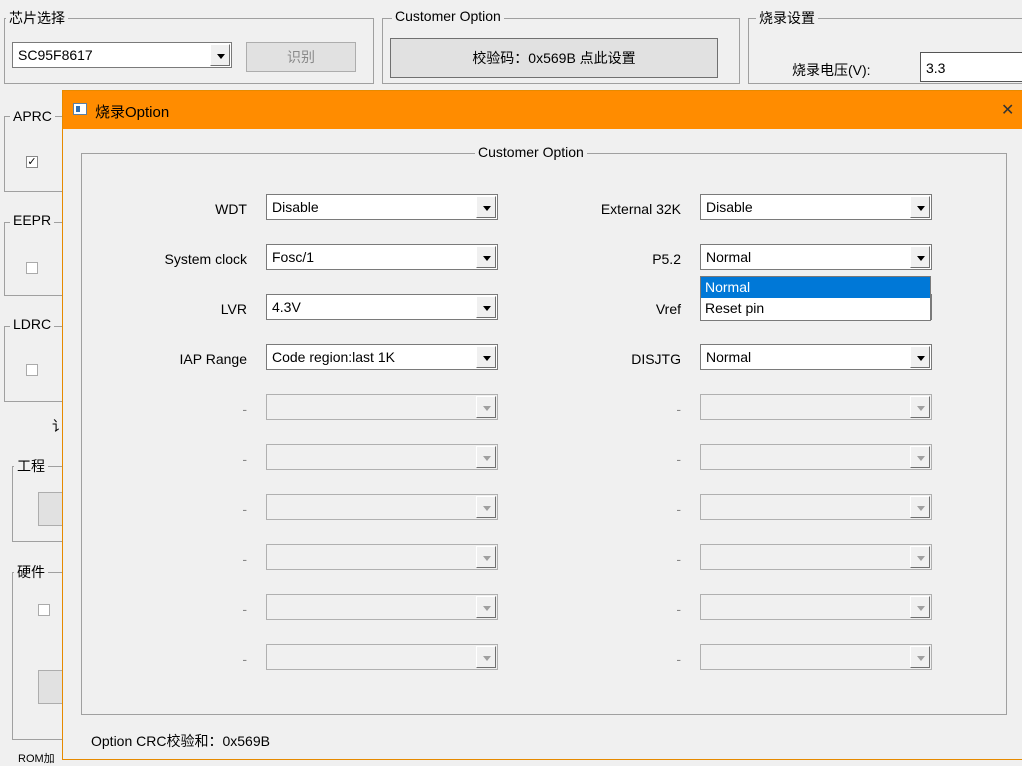  What do you see at coordinates (36, 759) in the screenshot?
I see `bottom-label-fragment: ROM加` at bounding box center [36, 759].